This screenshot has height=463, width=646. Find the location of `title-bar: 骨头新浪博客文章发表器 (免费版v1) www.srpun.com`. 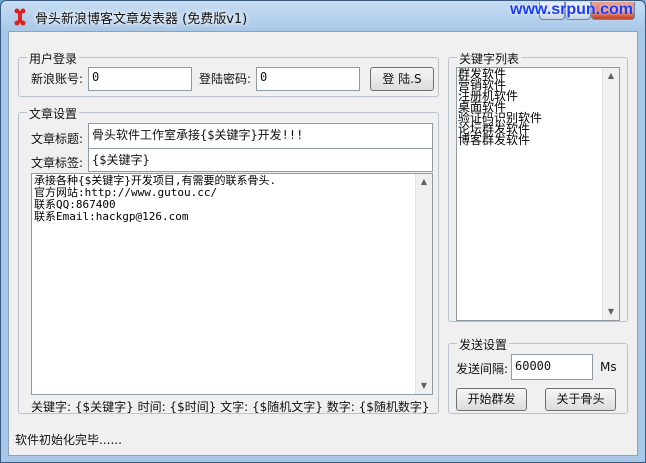

title-bar: 骨头新浪博客文章发表器 (免费版v1) www.srpun.com is located at coordinates (323, 16).